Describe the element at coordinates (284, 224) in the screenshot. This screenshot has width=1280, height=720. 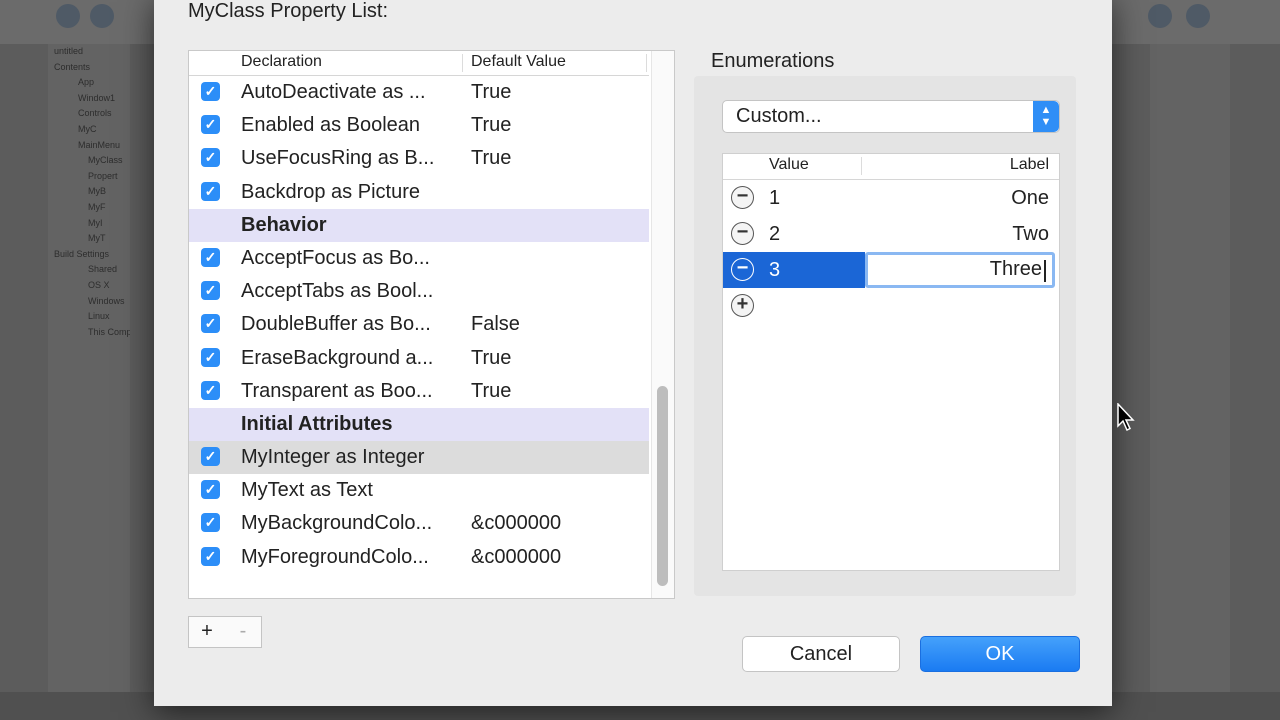
I see `section-title: Behavior` at that location.